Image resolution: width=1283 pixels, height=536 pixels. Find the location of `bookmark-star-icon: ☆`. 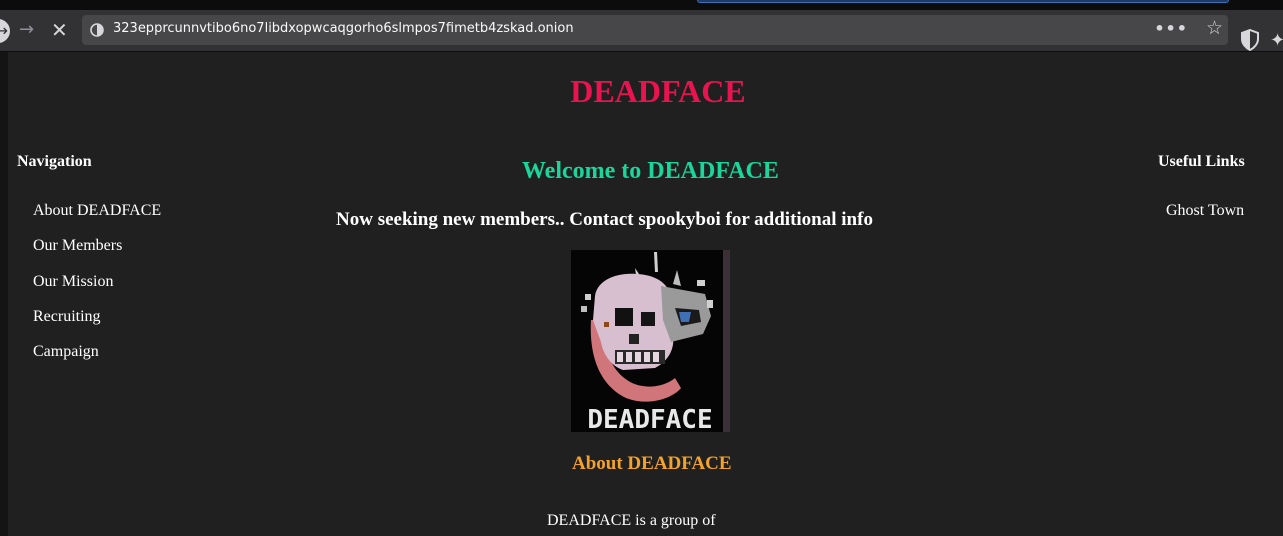

bookmark-star-icon: ☆ is located at coordinates (1214, 28).